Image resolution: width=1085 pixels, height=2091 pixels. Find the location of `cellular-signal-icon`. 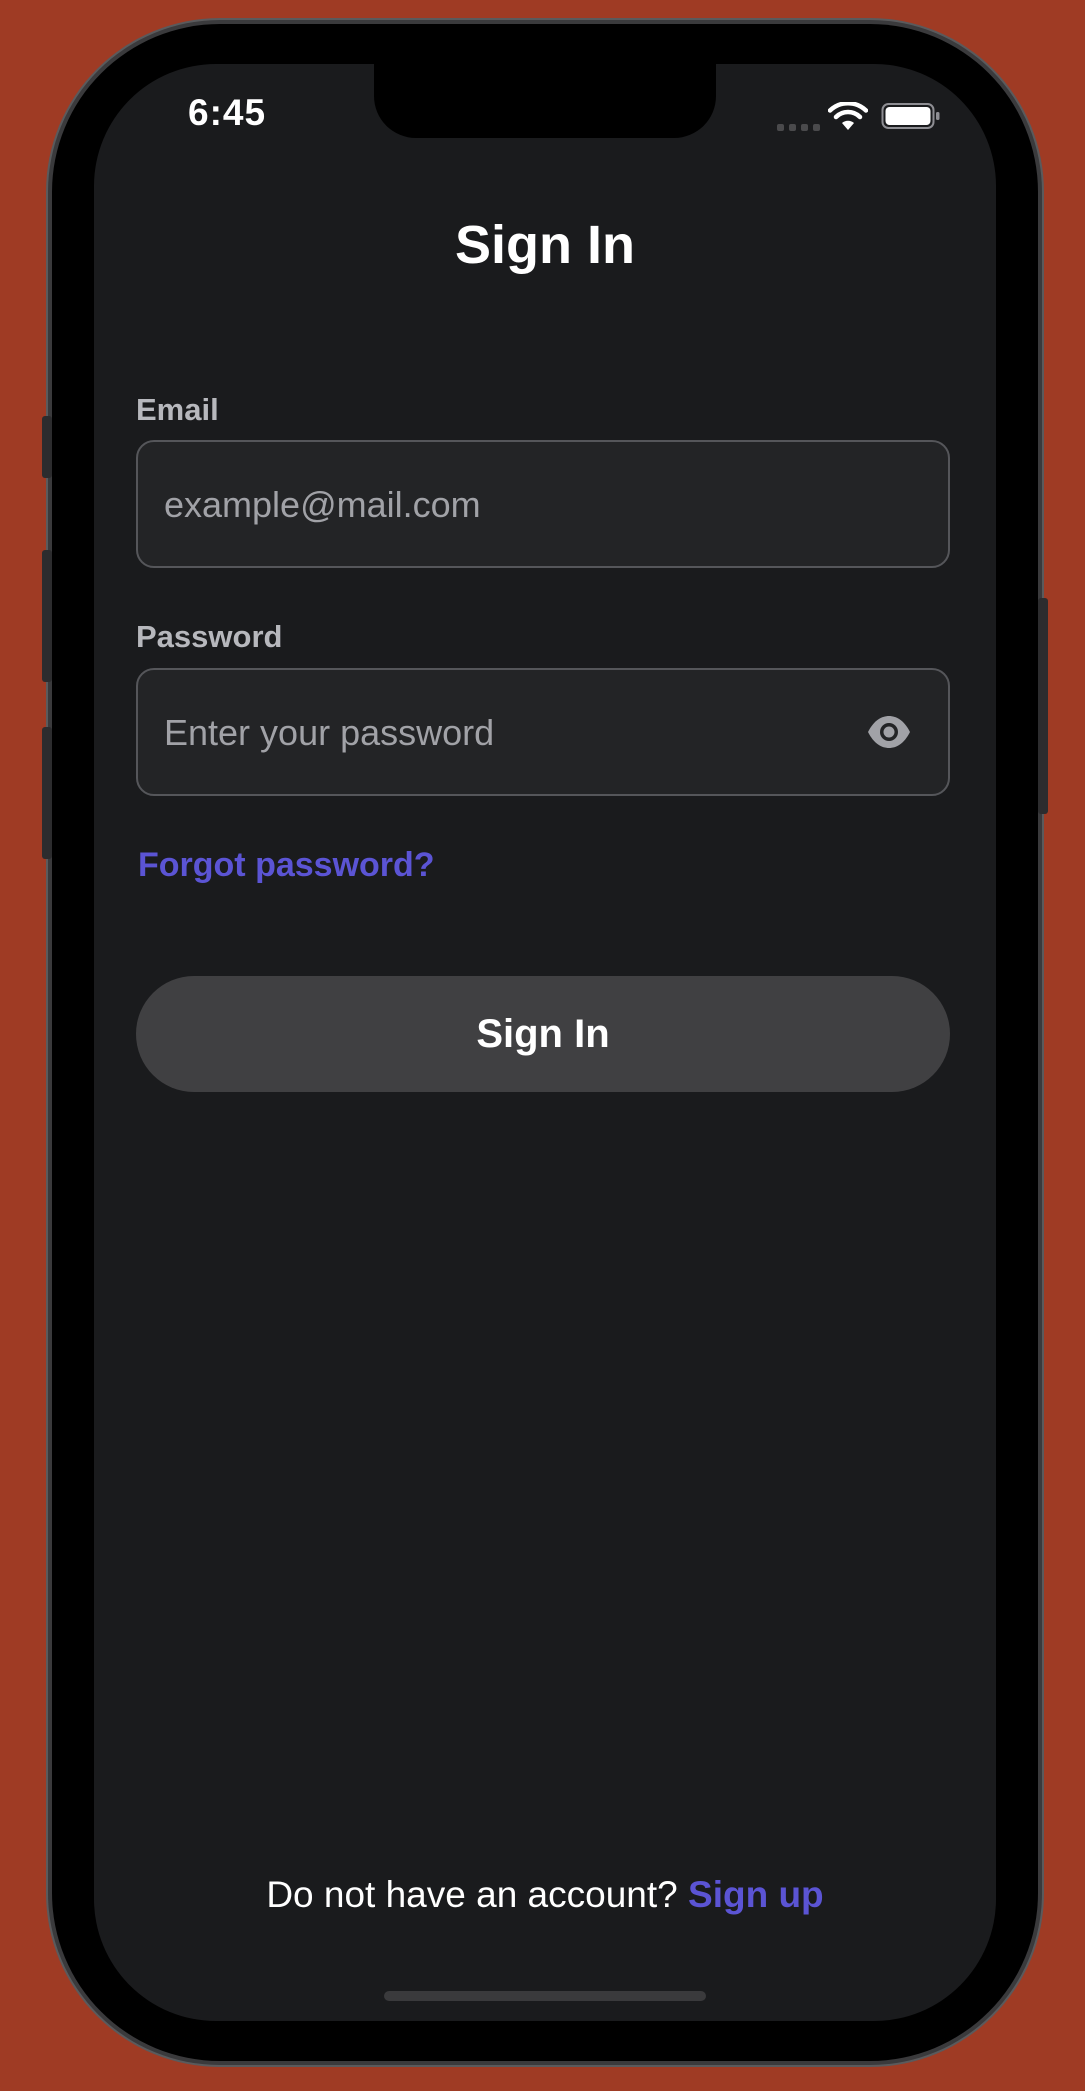

cellular-signal-icon is located at coordinates (798, 127).